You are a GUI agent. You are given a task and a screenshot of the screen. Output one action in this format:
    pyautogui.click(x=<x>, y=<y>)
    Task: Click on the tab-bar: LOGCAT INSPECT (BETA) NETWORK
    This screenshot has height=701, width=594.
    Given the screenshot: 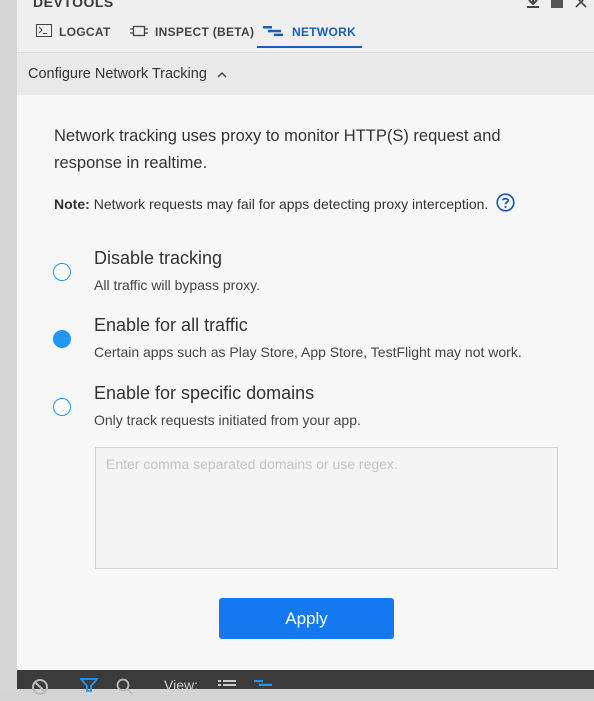 What is the action you would take?
    pyautogui.click(x=305, y=33)
    